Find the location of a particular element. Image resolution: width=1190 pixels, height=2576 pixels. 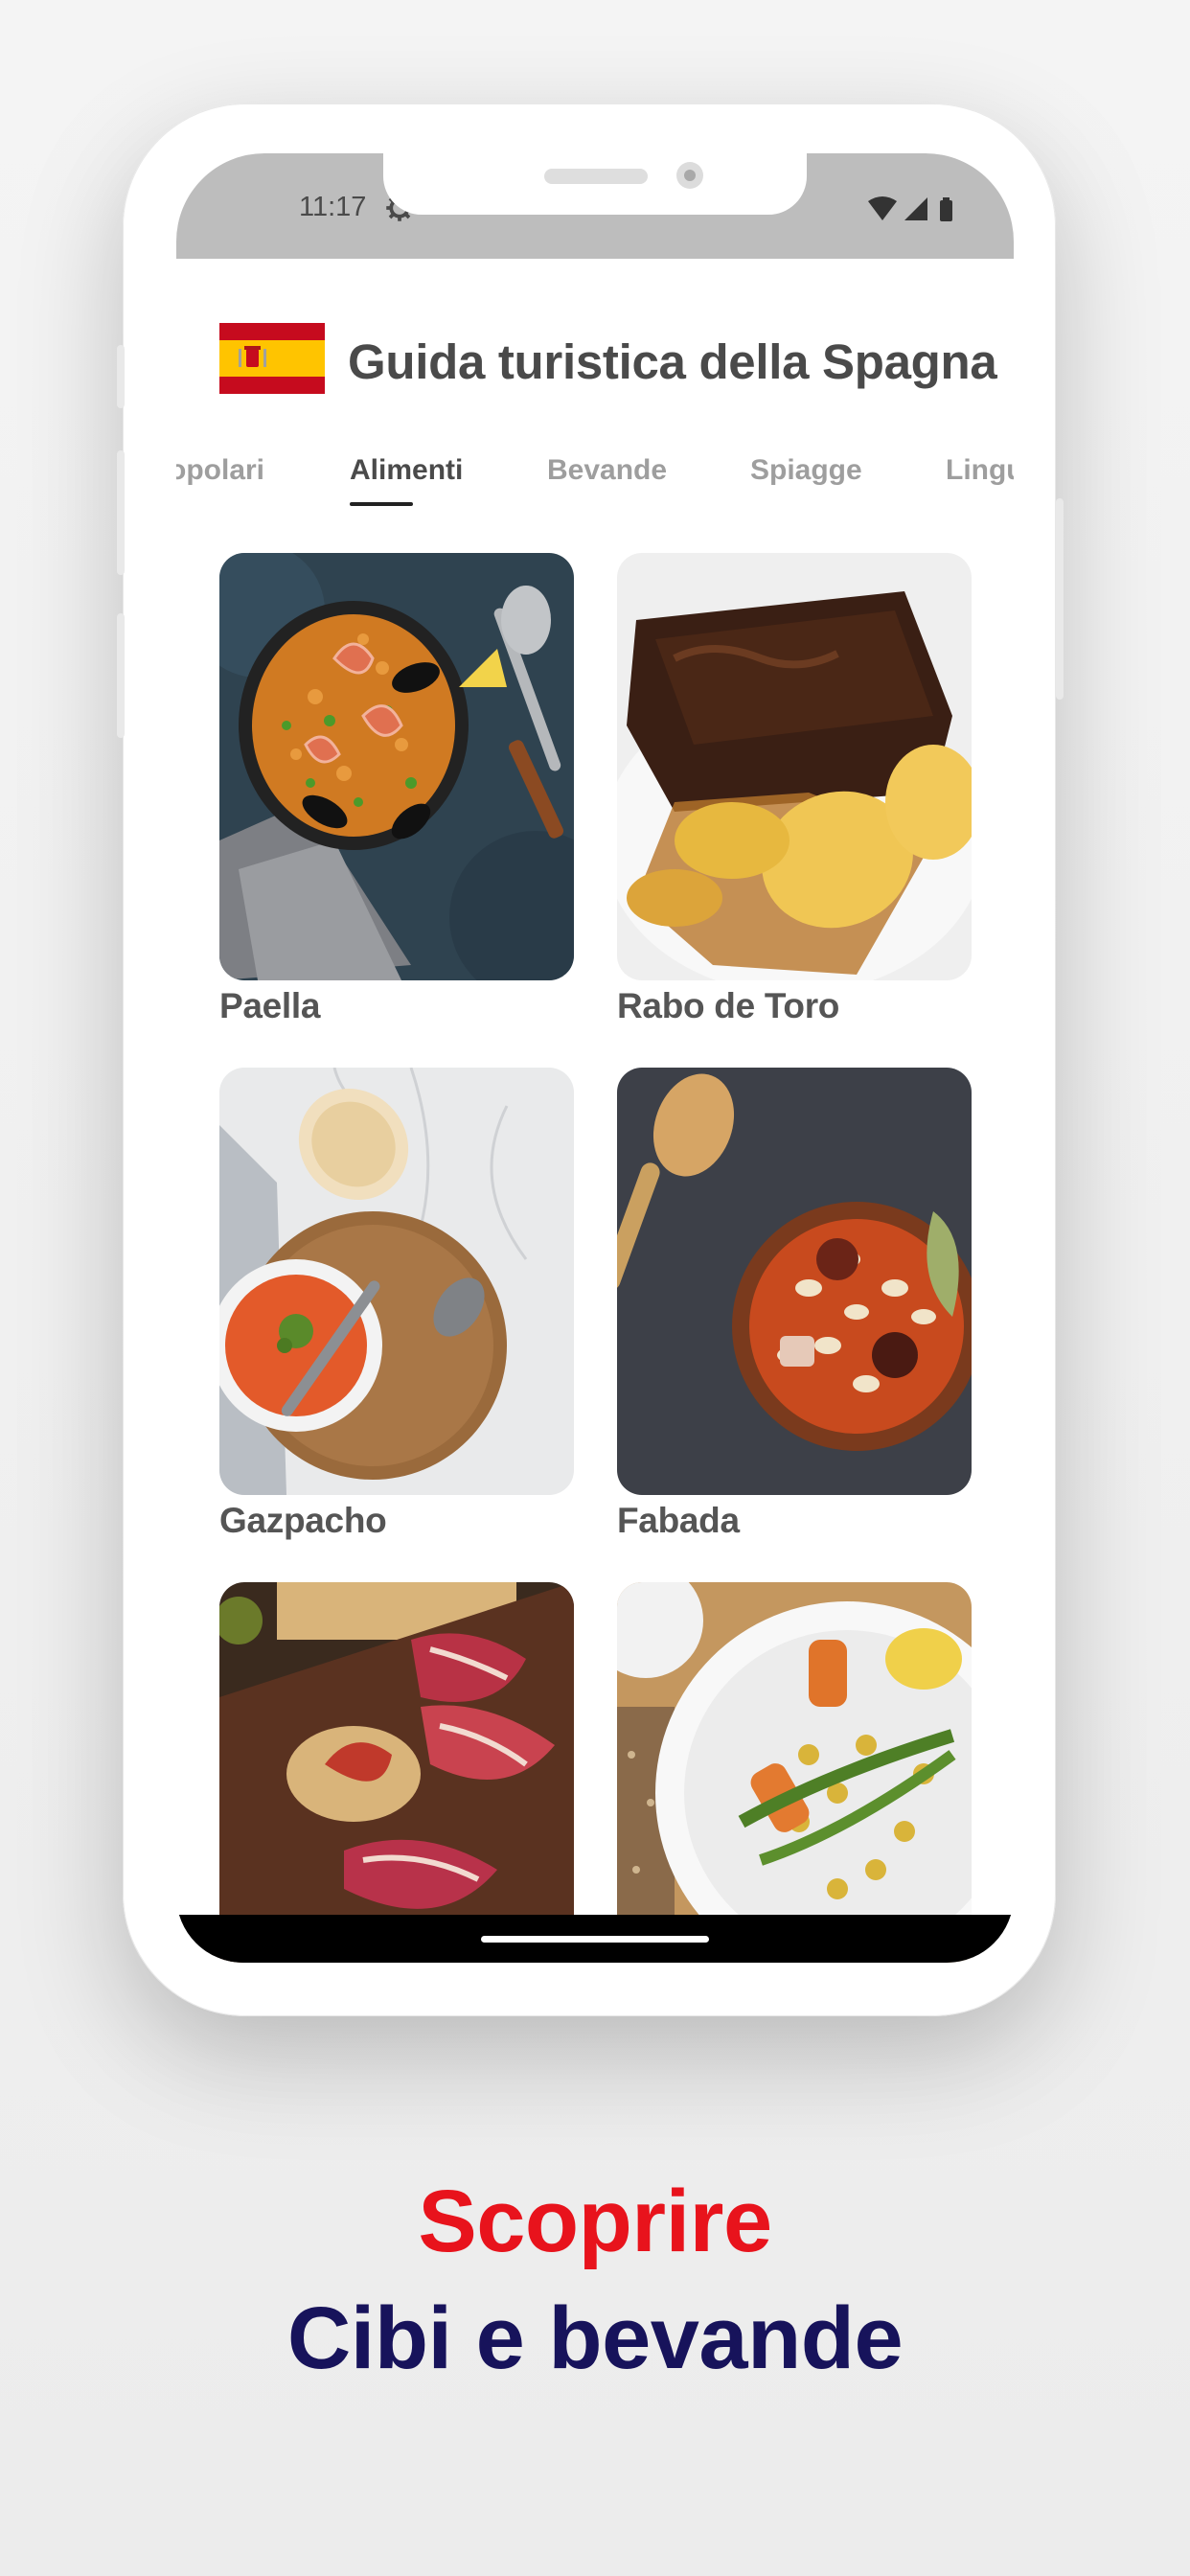

signal-icon is located at coordinates (916, 208).